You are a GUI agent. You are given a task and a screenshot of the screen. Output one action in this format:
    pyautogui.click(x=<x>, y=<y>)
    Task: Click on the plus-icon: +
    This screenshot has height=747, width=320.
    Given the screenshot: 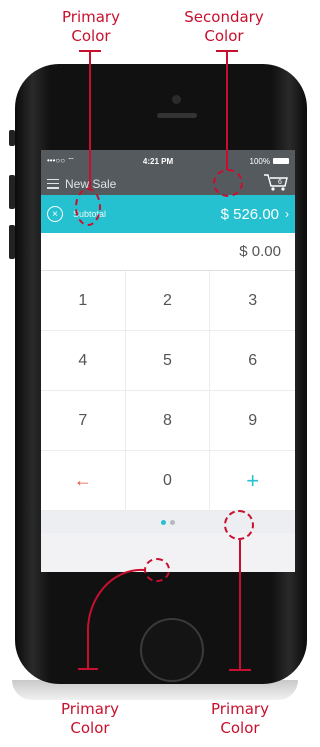 What is the action you would take?
    pyautogui.click(x=252, y=481)
    